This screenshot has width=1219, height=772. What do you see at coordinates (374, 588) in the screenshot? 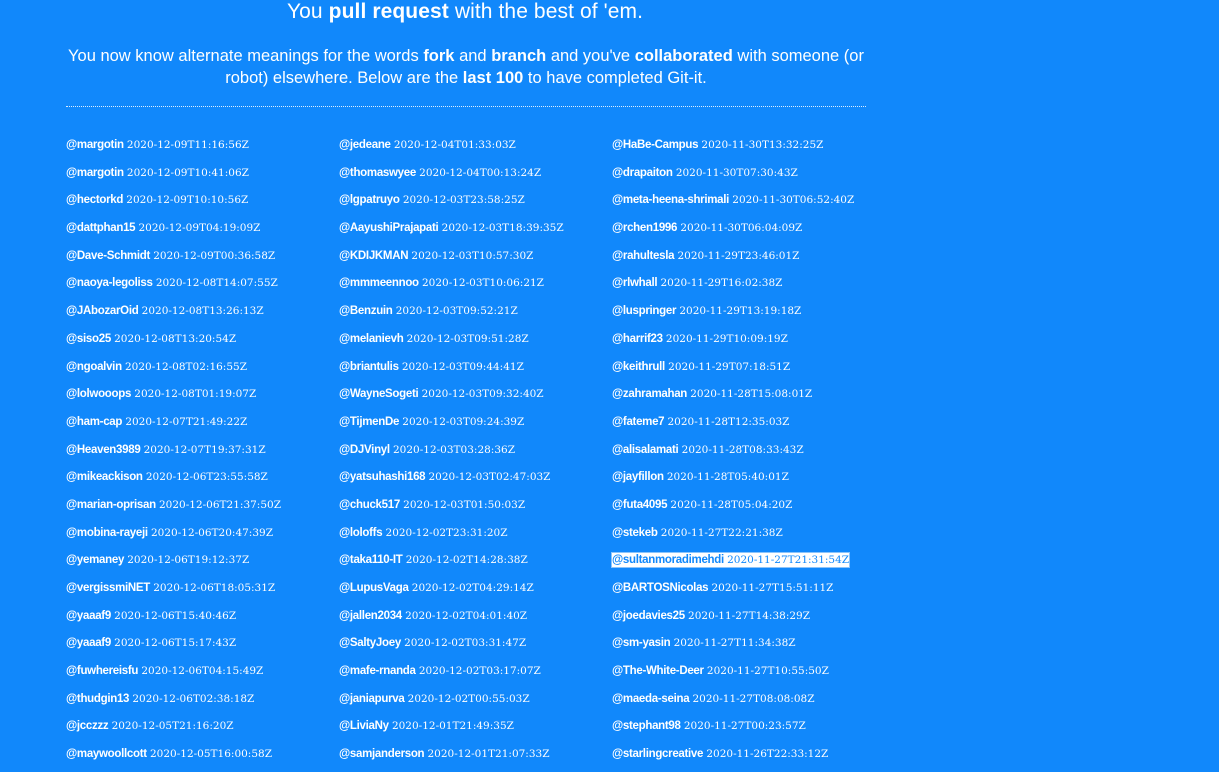
I see `username-link: @LupusVaga` at bounding box center [374, 588].